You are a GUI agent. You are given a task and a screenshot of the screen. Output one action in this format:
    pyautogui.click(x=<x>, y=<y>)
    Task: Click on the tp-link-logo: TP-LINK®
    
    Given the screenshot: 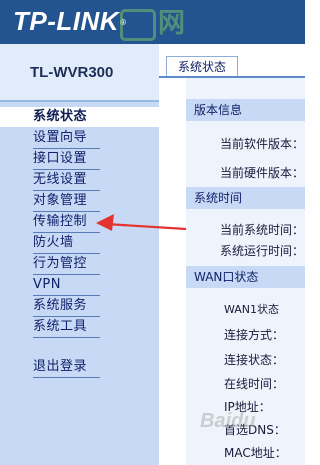 What is the action you would take?
    pyautogui.click(x=70, y=21)
    